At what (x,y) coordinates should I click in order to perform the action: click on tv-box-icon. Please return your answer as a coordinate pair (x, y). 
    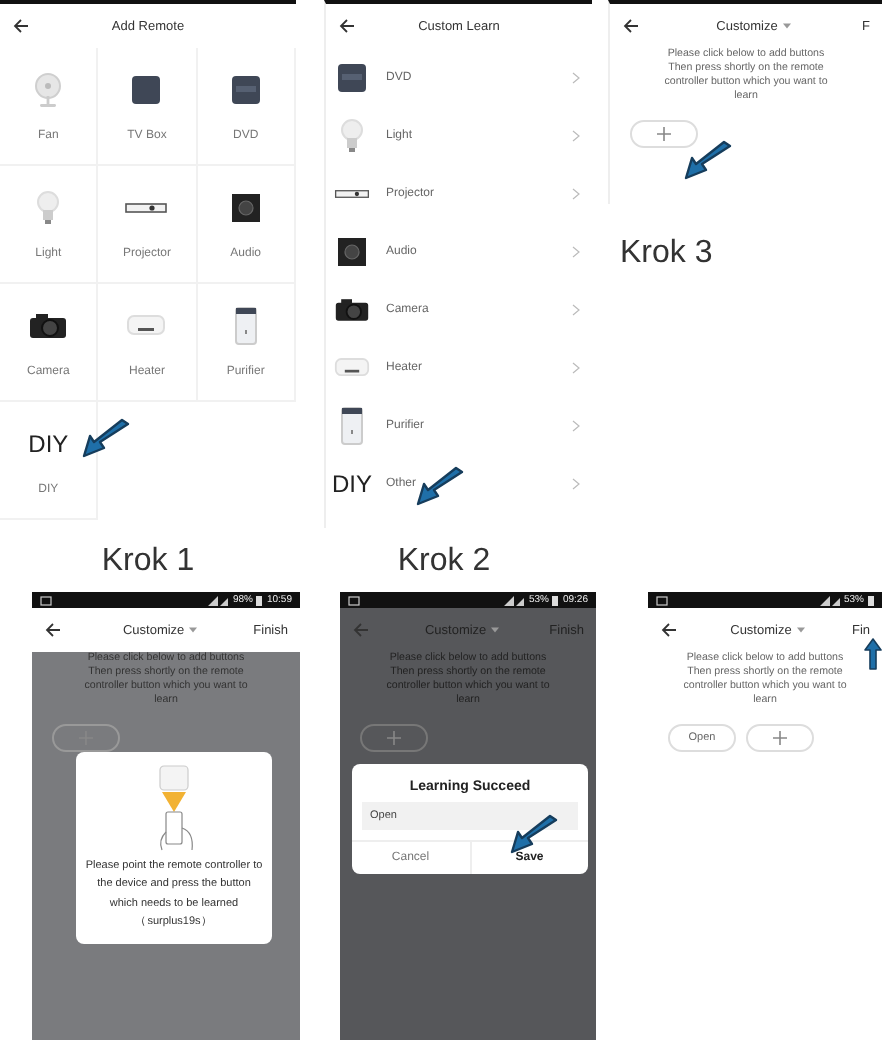
    Looking at the image, I should click on (146, 90).